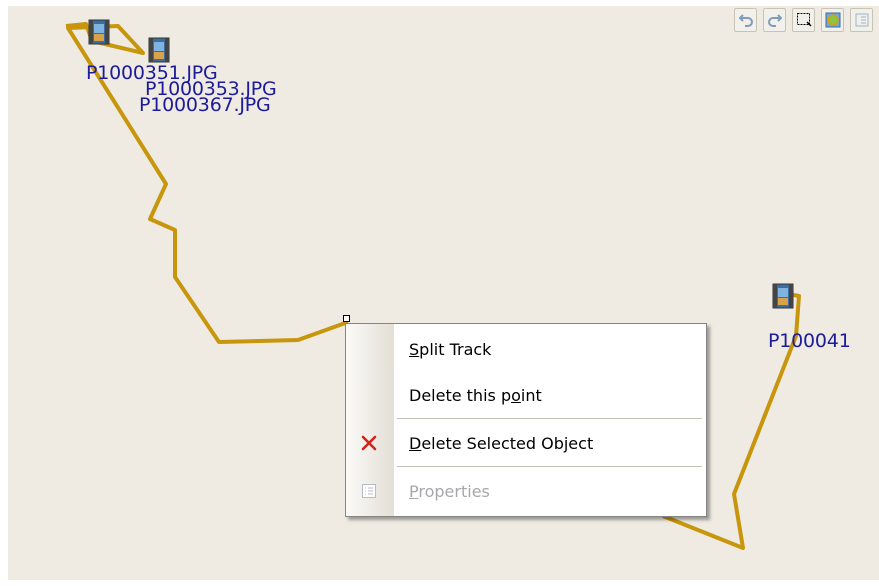 Image resolution: width=879 pixels, height=586 pixels. I want to click on undo-button, so click(745, 20).